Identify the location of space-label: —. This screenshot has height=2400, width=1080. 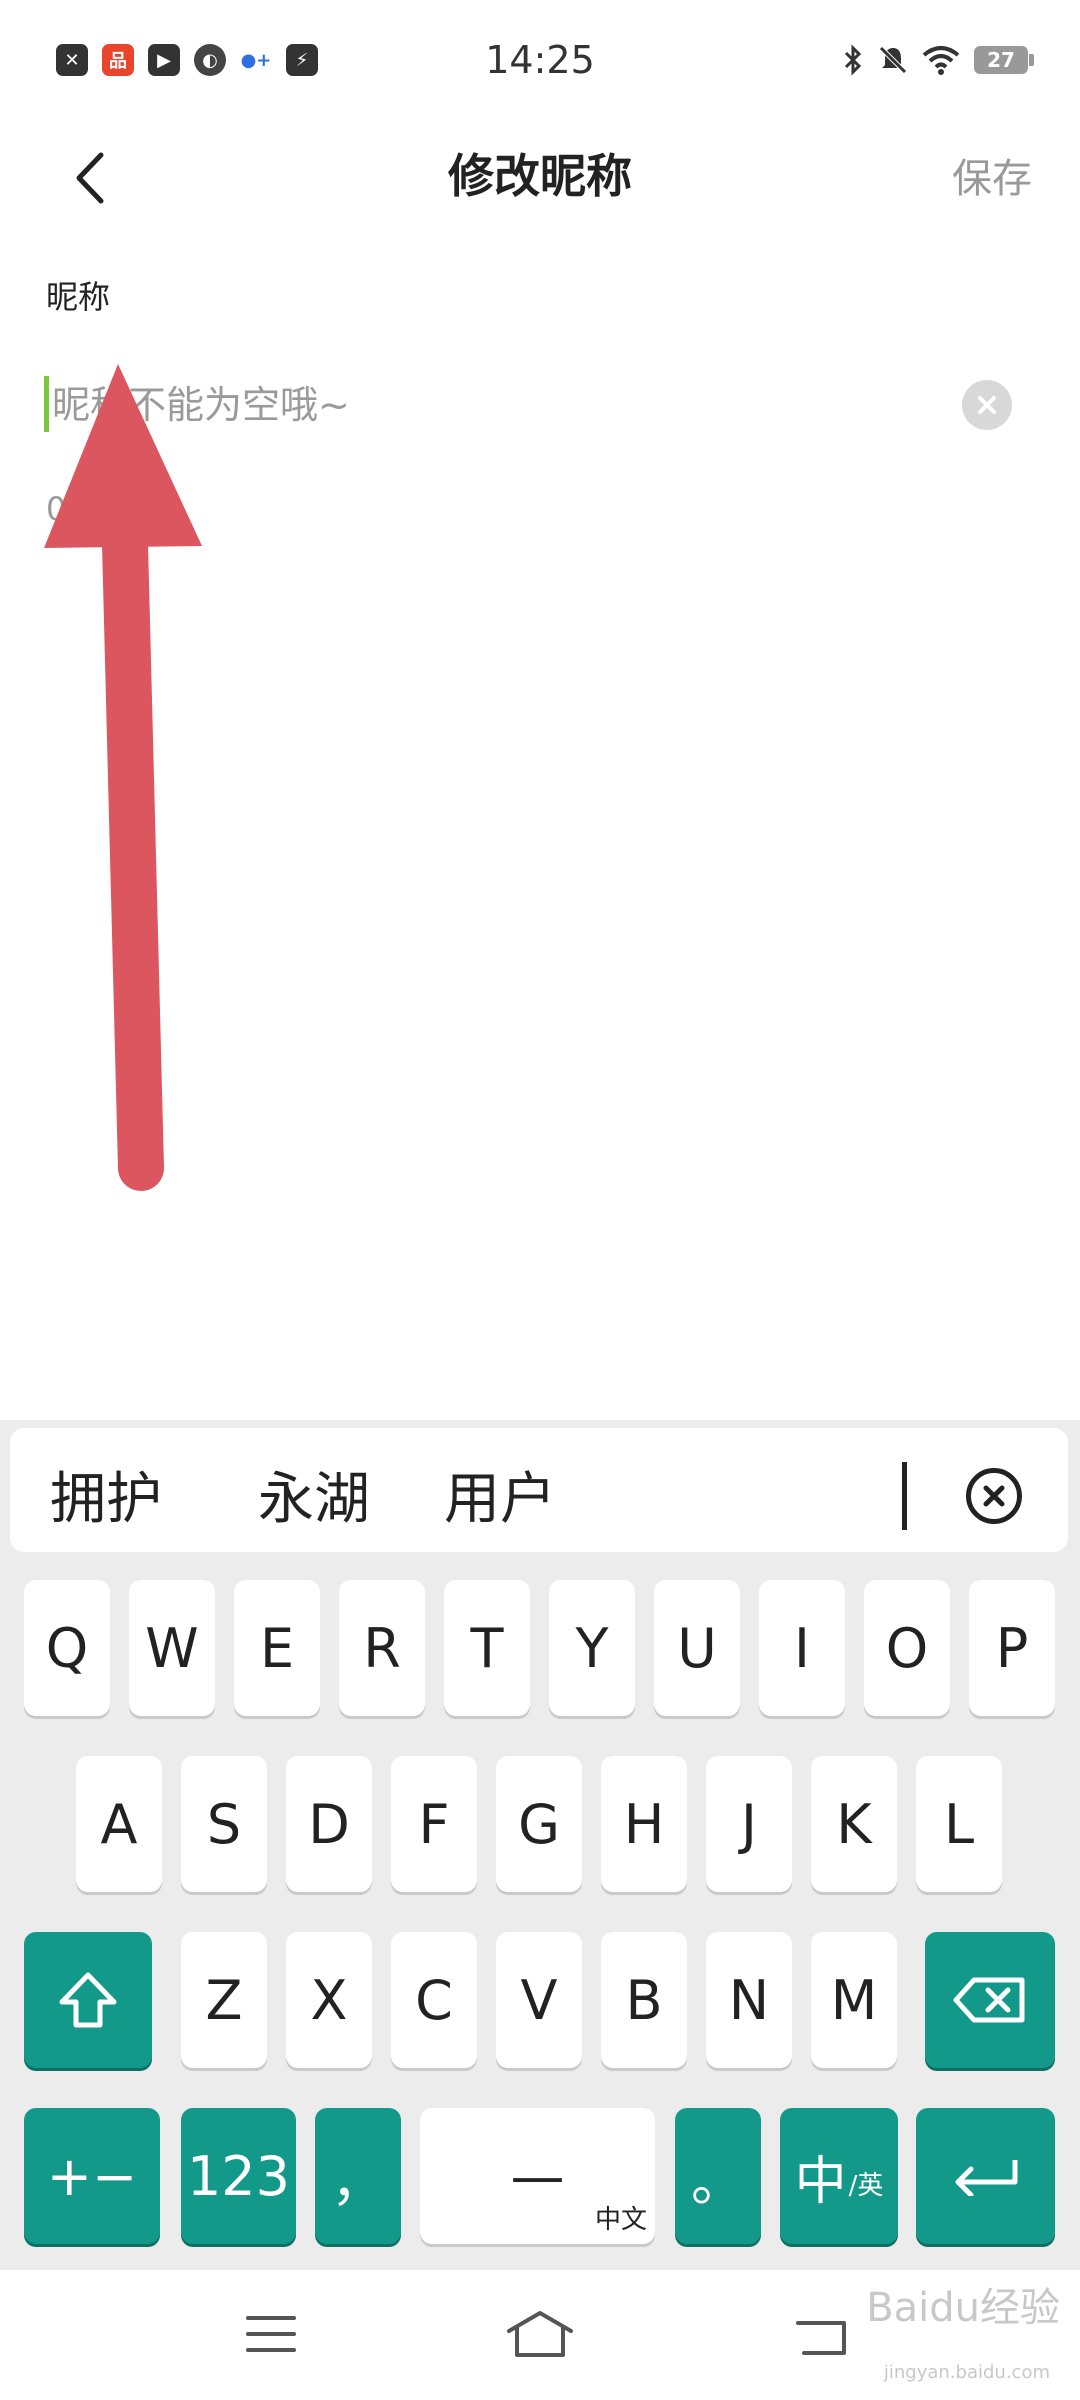
(537, 2176).